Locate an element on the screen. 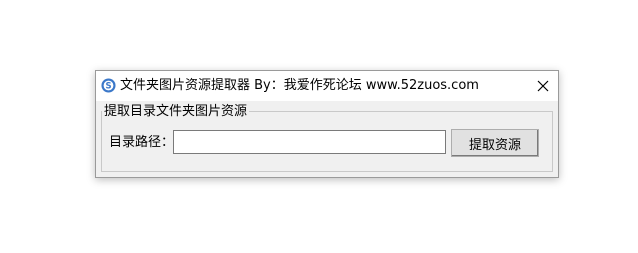 The width and height of the screenshot is (638, 253). app-logo-icon: S is located at coordinates (108, 85).